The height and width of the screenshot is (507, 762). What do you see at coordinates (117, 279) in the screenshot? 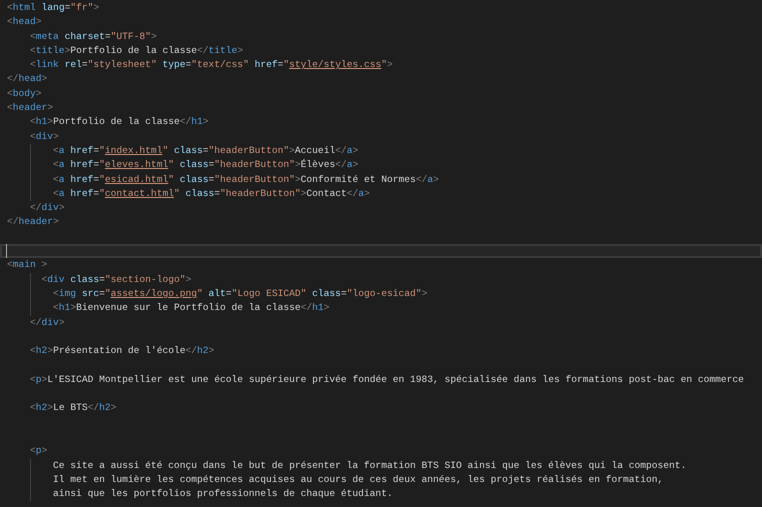
I see `code-line: <div class="section-logo">` at bounding box center [117, 279].